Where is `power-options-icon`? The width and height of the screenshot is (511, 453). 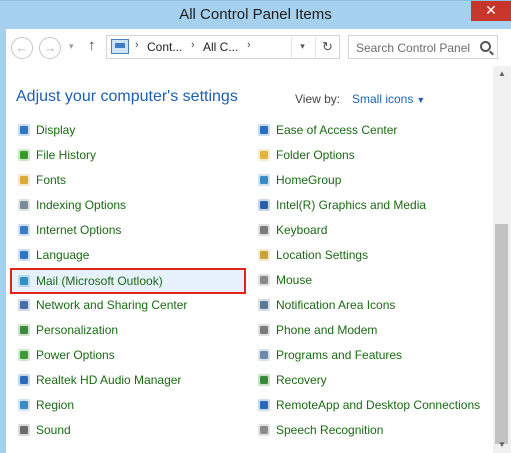 power-options-icon is located at coordinates (24, 355).